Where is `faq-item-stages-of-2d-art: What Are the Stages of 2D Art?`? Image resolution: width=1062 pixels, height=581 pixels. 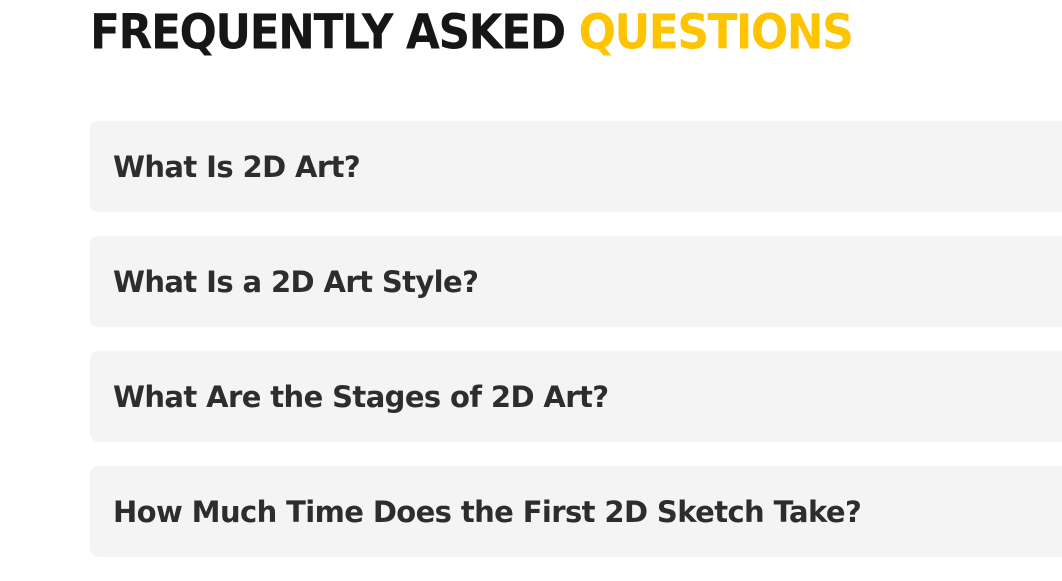 faq-item-stages-of-2d-art: What Are the Stages of 2D Art? is located at coordinates (576, 396).